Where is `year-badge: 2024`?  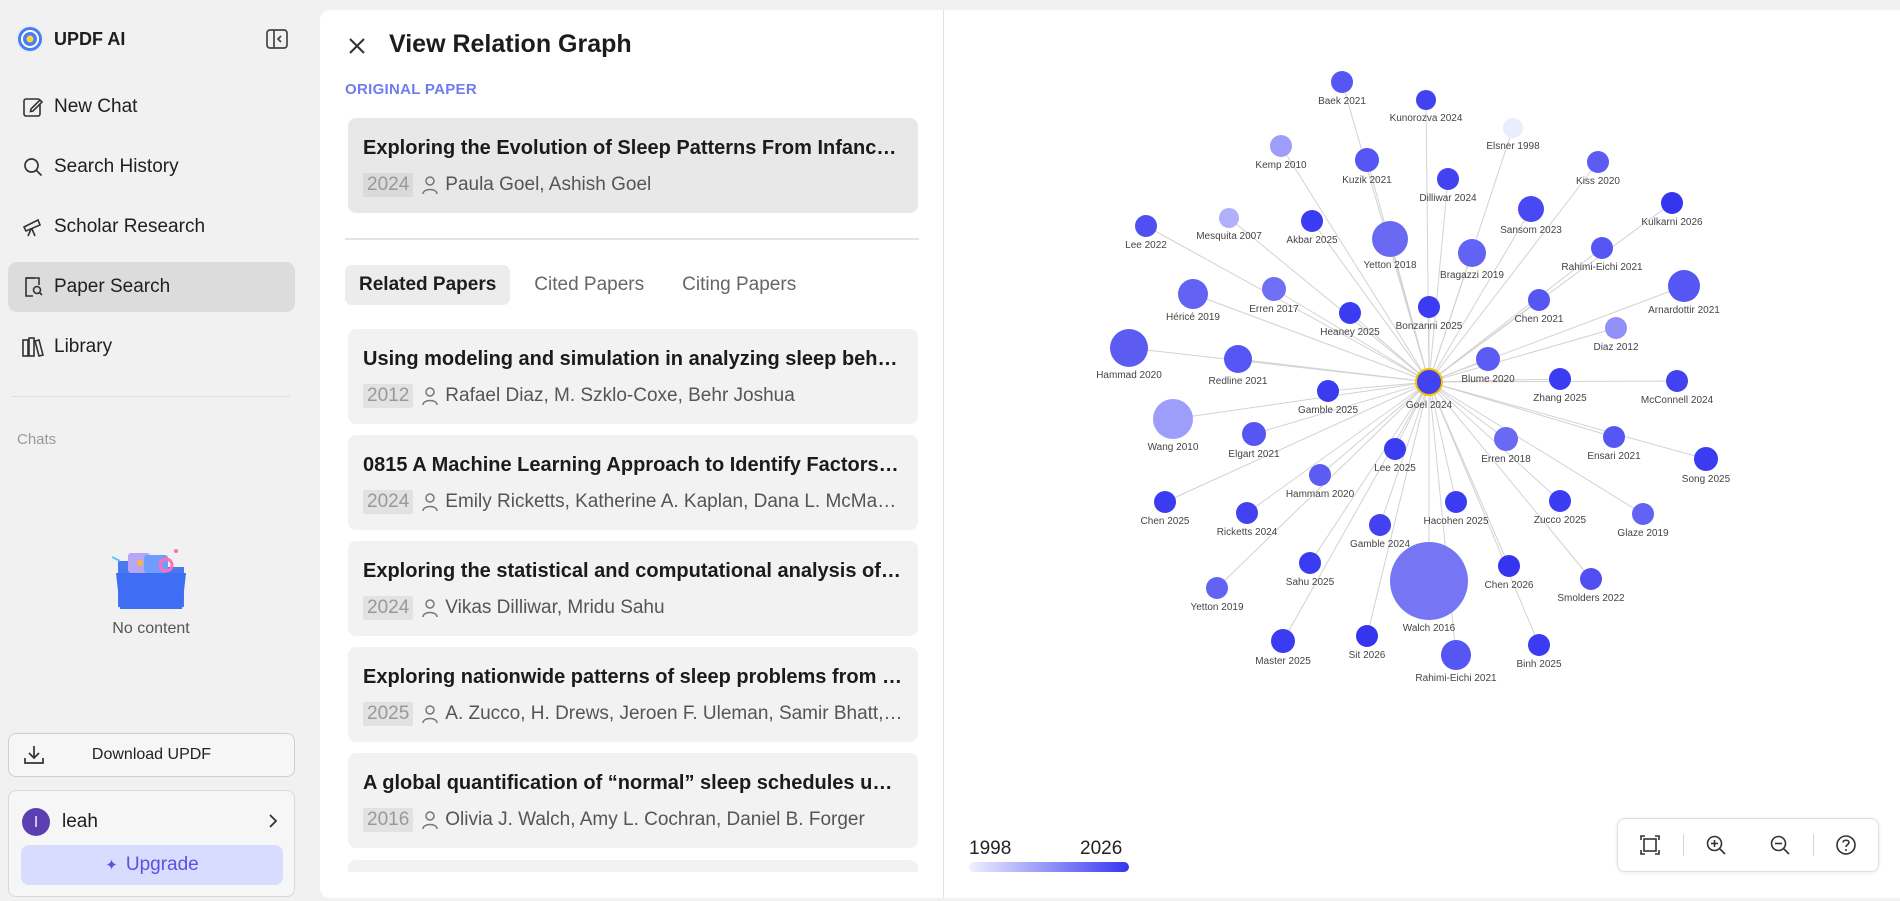
year-badge: 2024 is located at coordinates (388, 185).